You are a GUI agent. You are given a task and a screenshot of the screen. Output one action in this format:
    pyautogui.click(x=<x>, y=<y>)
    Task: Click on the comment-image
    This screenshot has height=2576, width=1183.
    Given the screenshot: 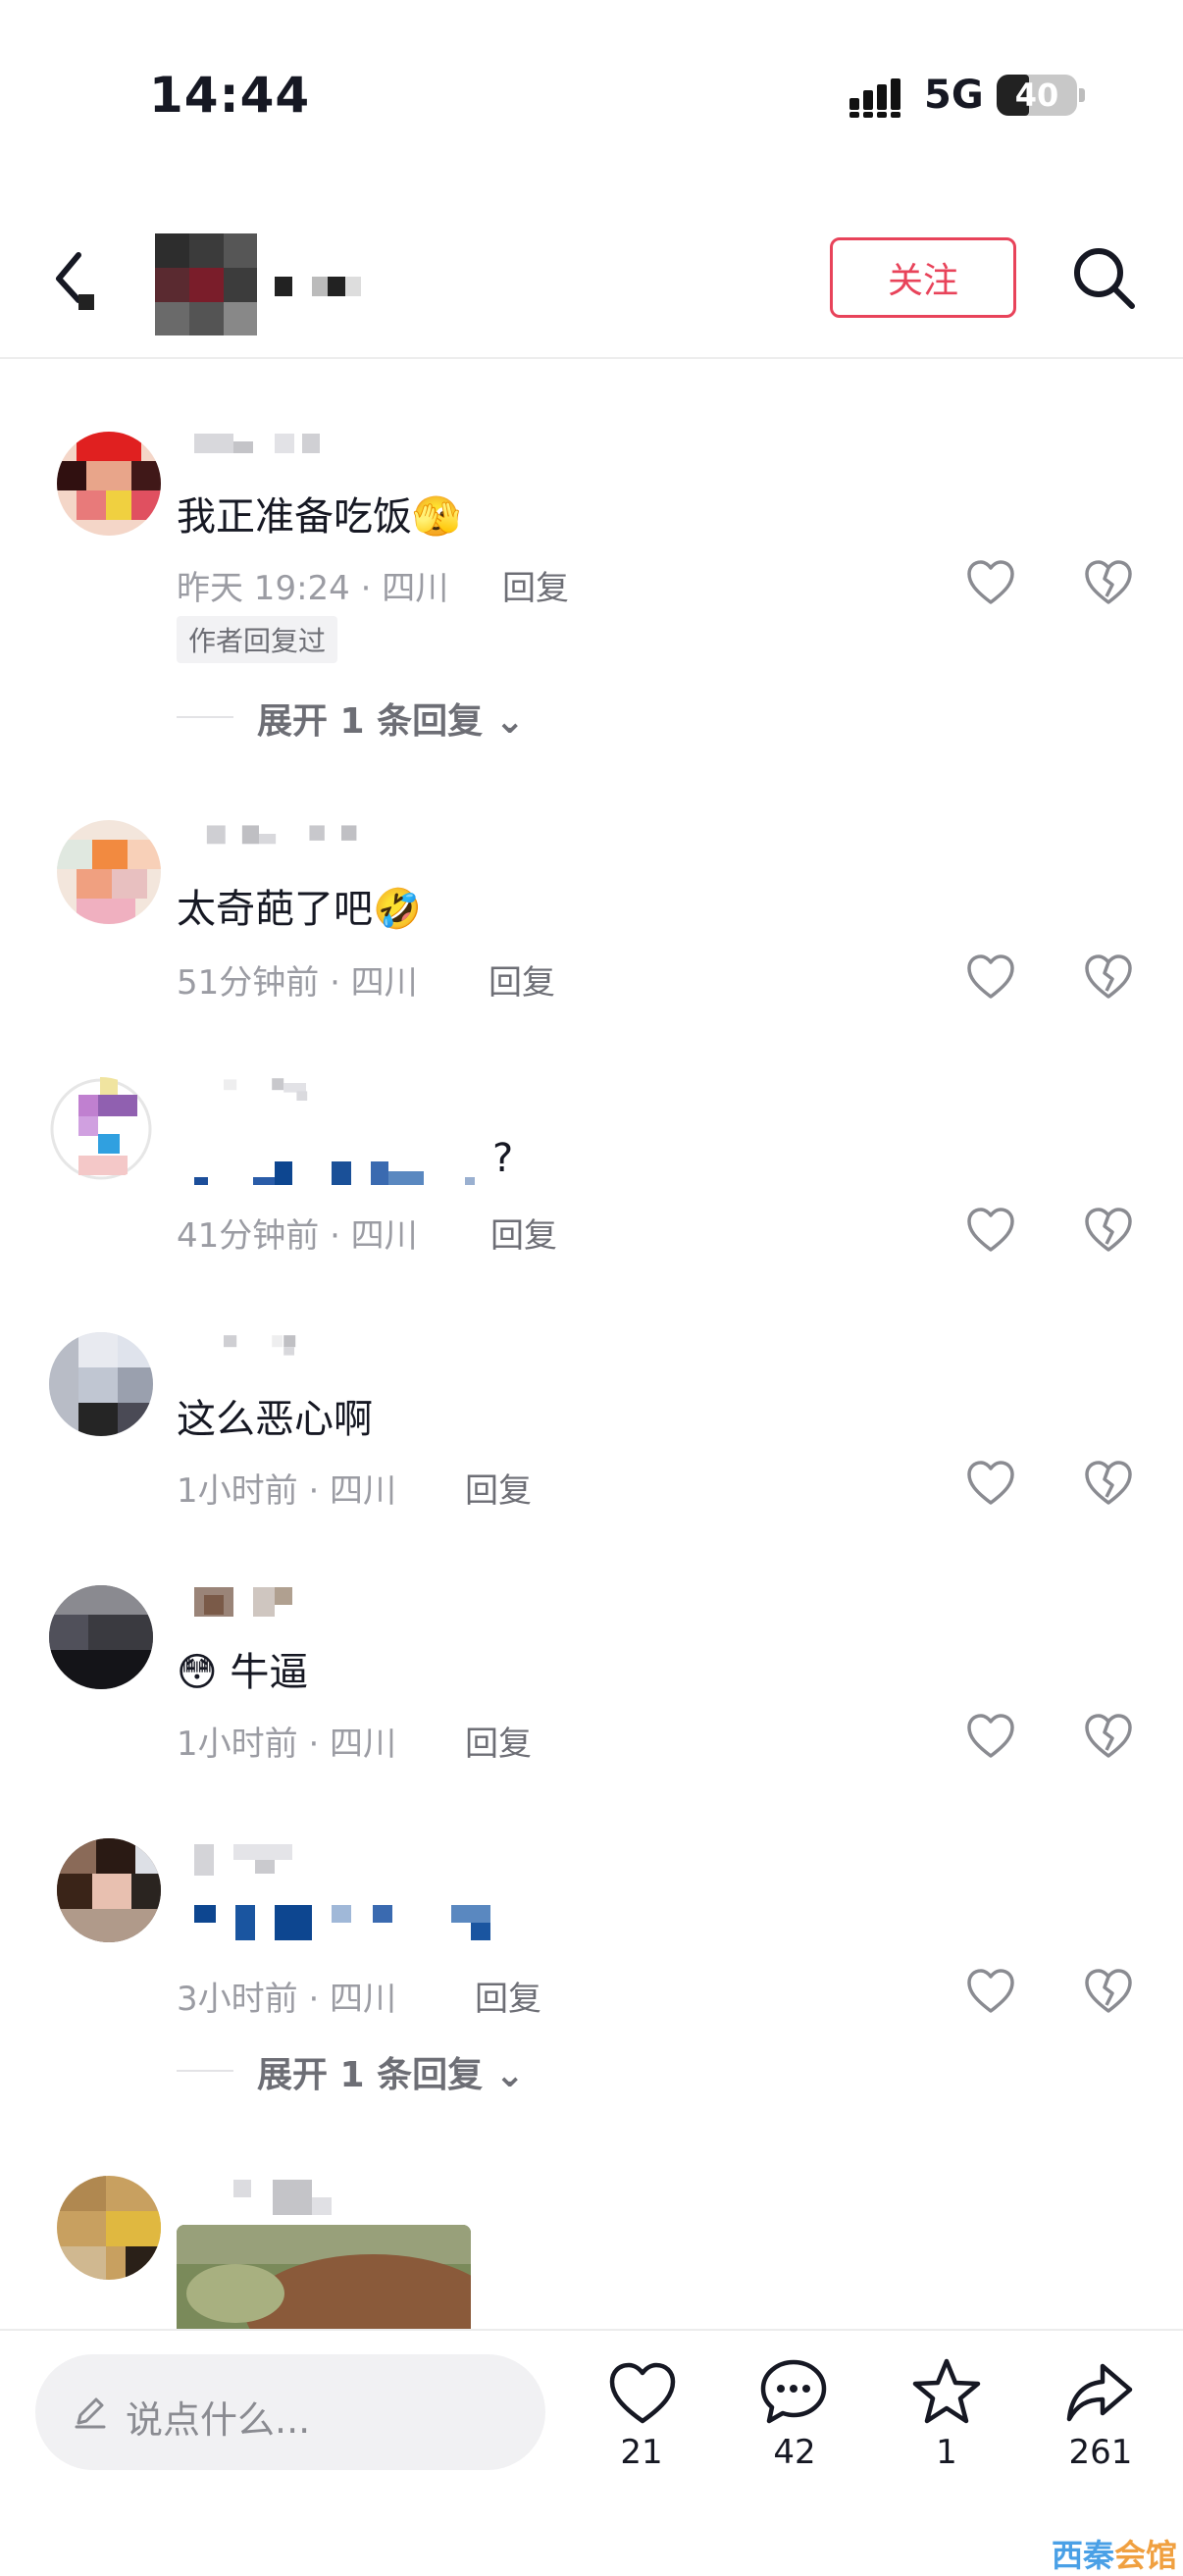 What is the action you would take?
    pyautogui.click(x=324, y=2277)
    